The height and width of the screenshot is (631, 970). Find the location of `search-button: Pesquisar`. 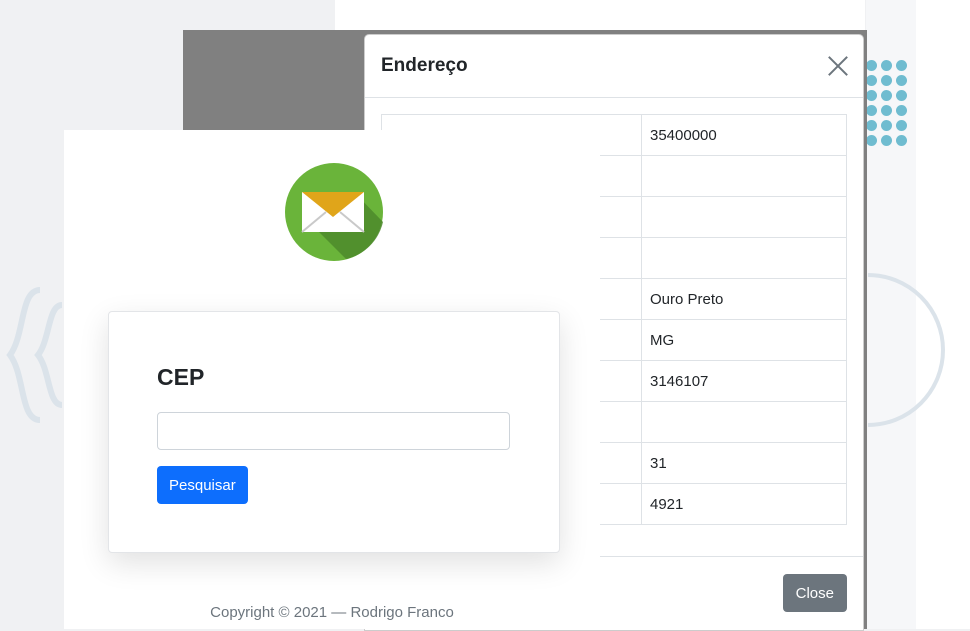

search-button: Pesquisar is located at coordinates (202, 485).